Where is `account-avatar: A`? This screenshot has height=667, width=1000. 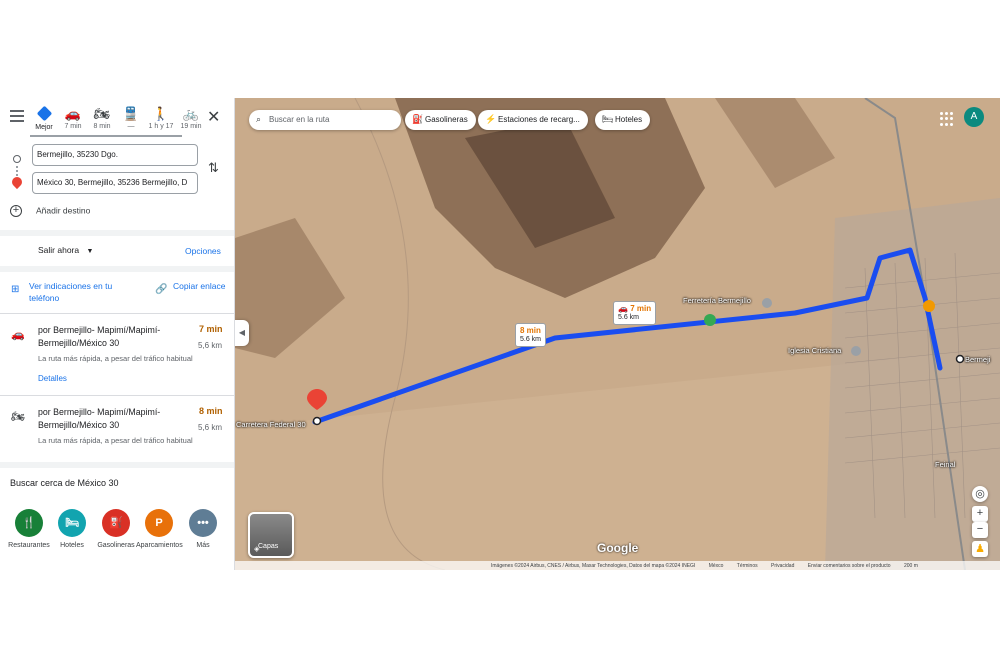
account-avatar: A is located at coordinates (974, 117).